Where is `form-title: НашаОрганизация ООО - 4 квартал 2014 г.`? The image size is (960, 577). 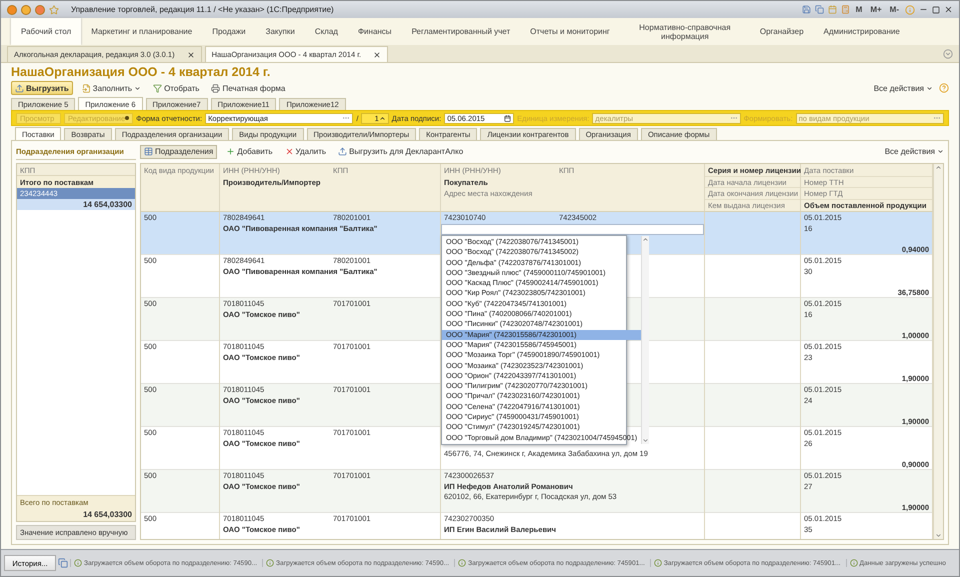
form-title: НашаОрганизация ООО - 4 квартал 2014 г. is located at coordinates (141, 72).